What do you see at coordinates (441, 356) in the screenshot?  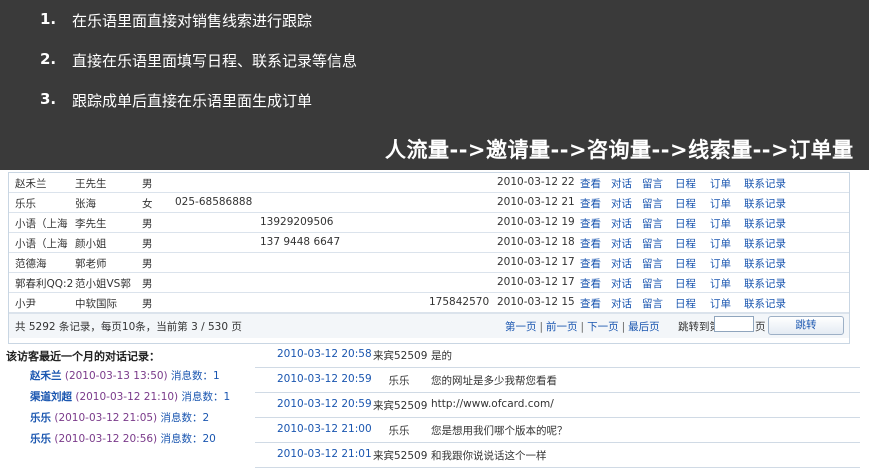 I see `chat-message: 是的` at bounding box center [441, 356].